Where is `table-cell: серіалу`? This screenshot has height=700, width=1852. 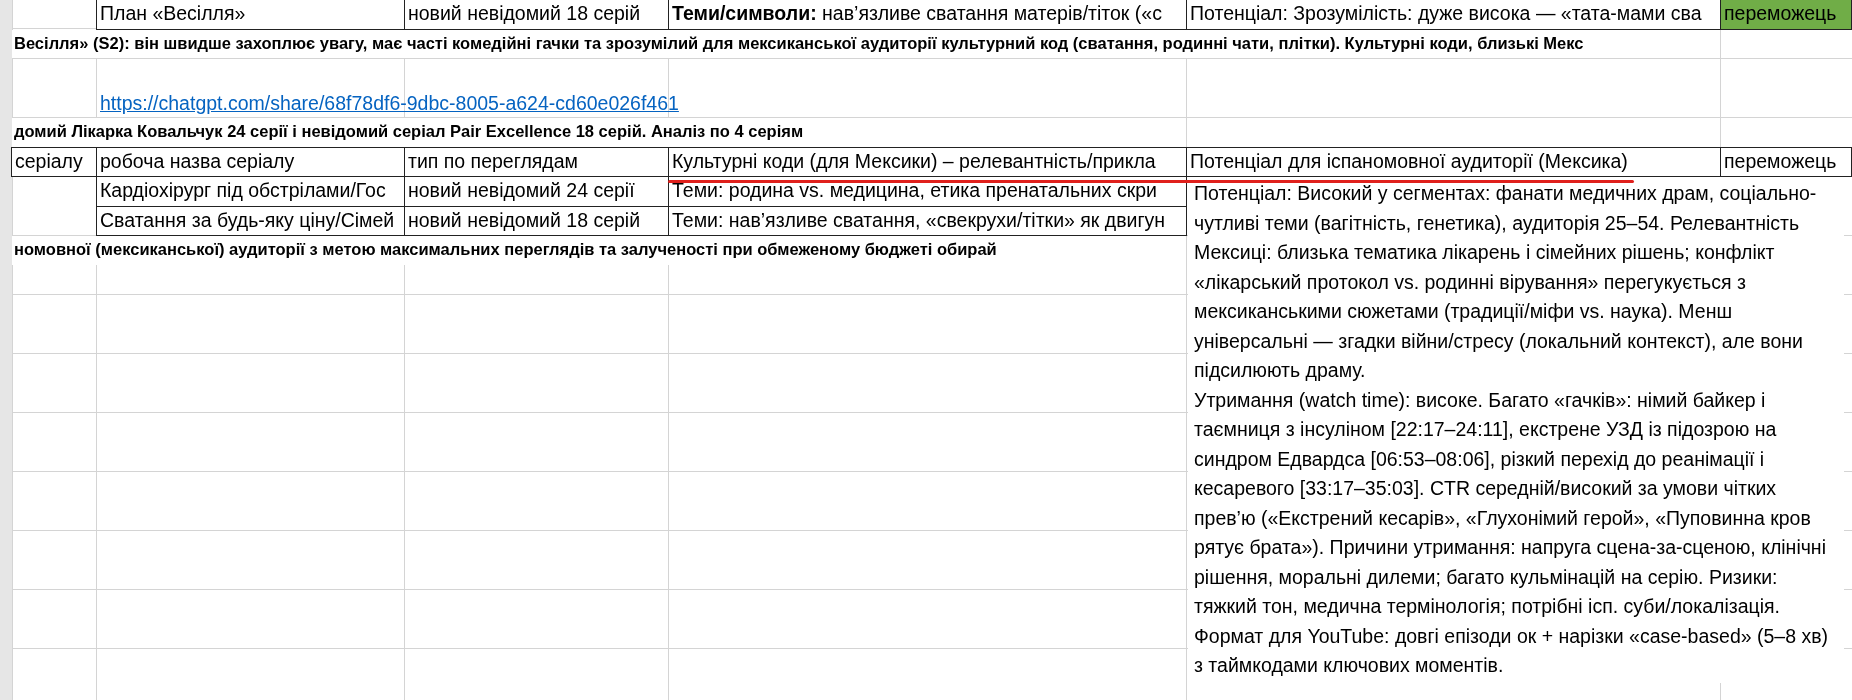
table-cell: серіалу is located at coordinates (54, 161).